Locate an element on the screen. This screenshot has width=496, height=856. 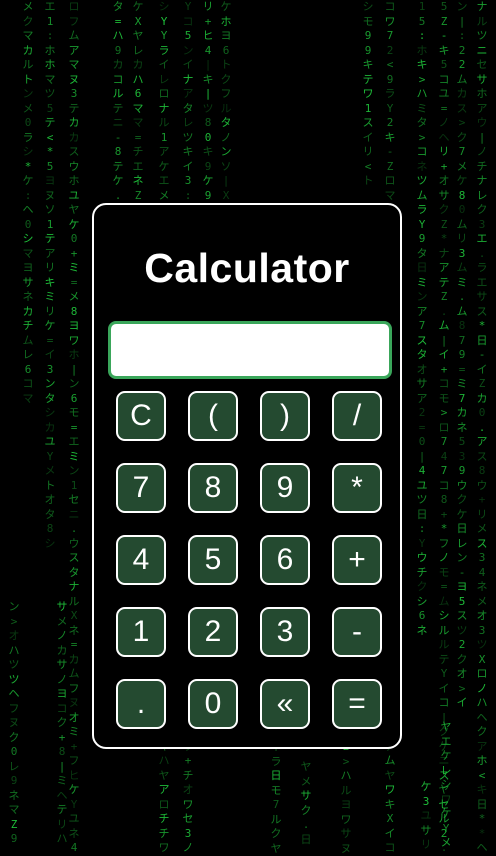
backspace-button: « is located at coordinates (285, 704).